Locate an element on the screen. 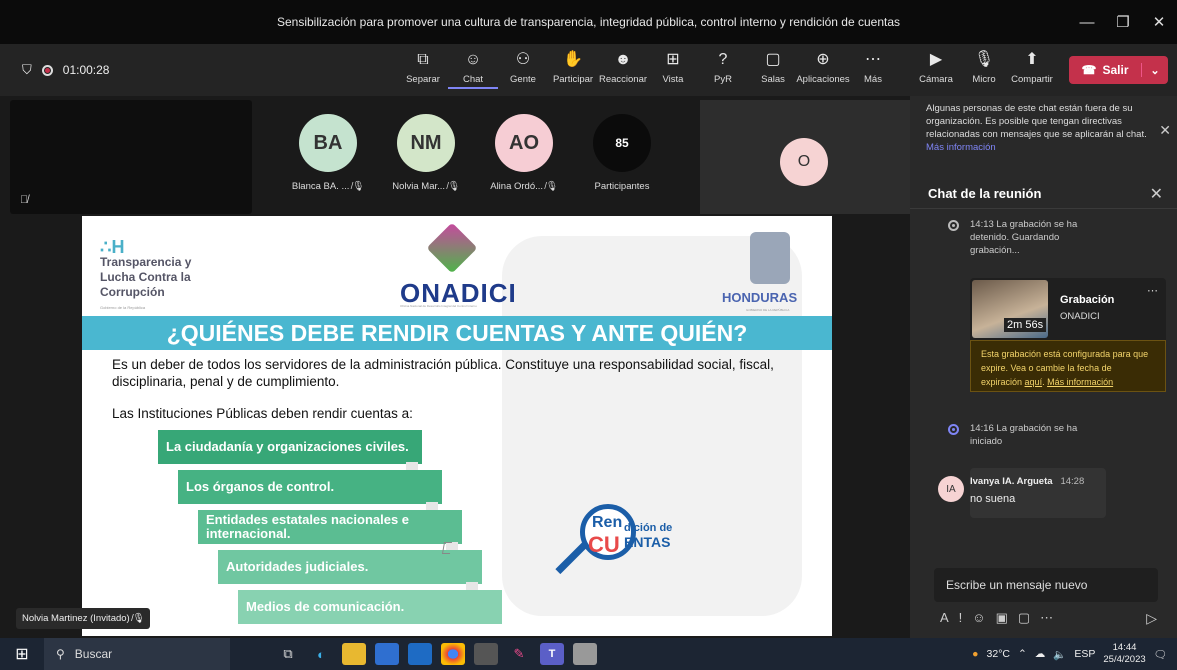 The height and width of the screenshot is (670, 1177). chat-label: Chat is located at coordinates (473, 79).